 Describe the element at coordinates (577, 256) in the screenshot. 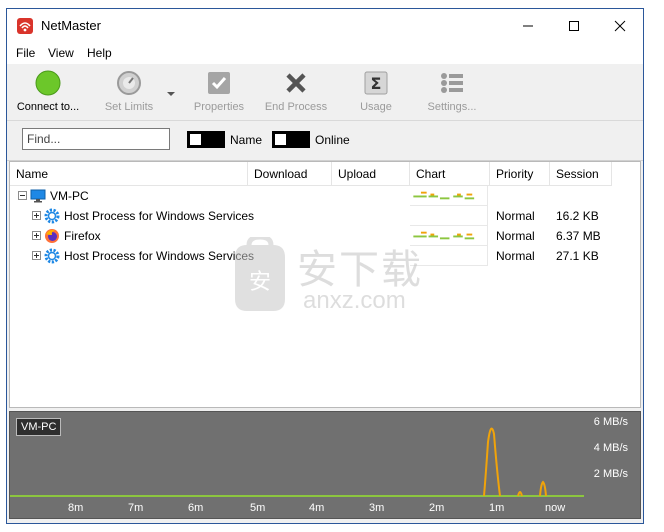

I see `row-session: 27.1 KB` at that location.